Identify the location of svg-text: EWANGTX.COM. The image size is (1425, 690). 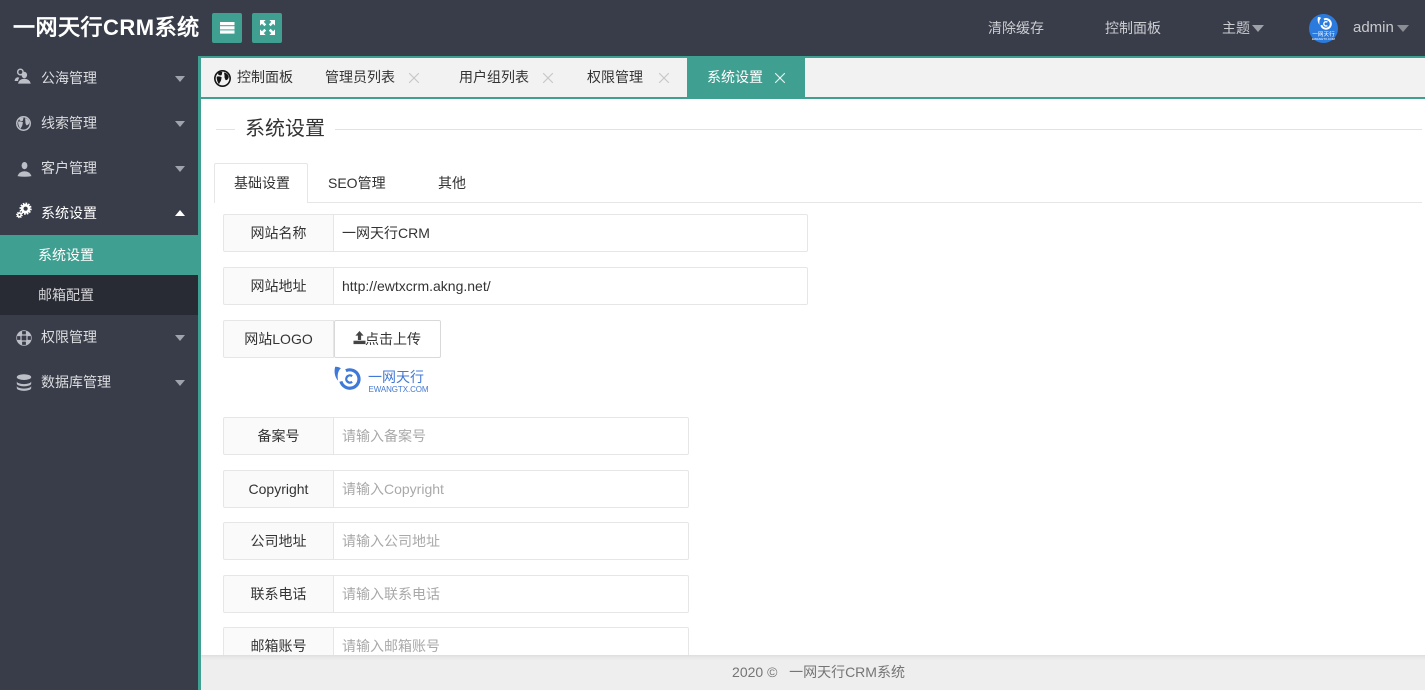
(1323, 39).